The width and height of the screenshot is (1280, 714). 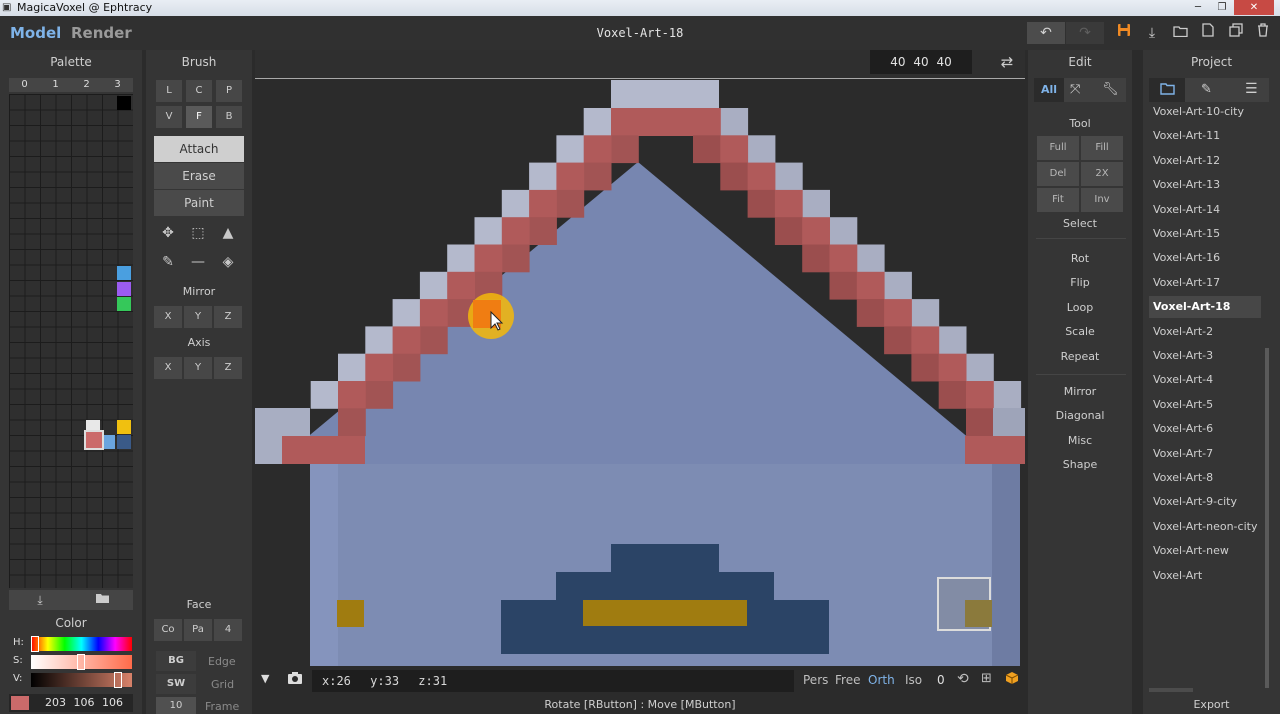 What do you see at coordinates (1102, 200) in the screenshot?
I see `tool-inv-button: Inv` at bounding box center [1102, 200].